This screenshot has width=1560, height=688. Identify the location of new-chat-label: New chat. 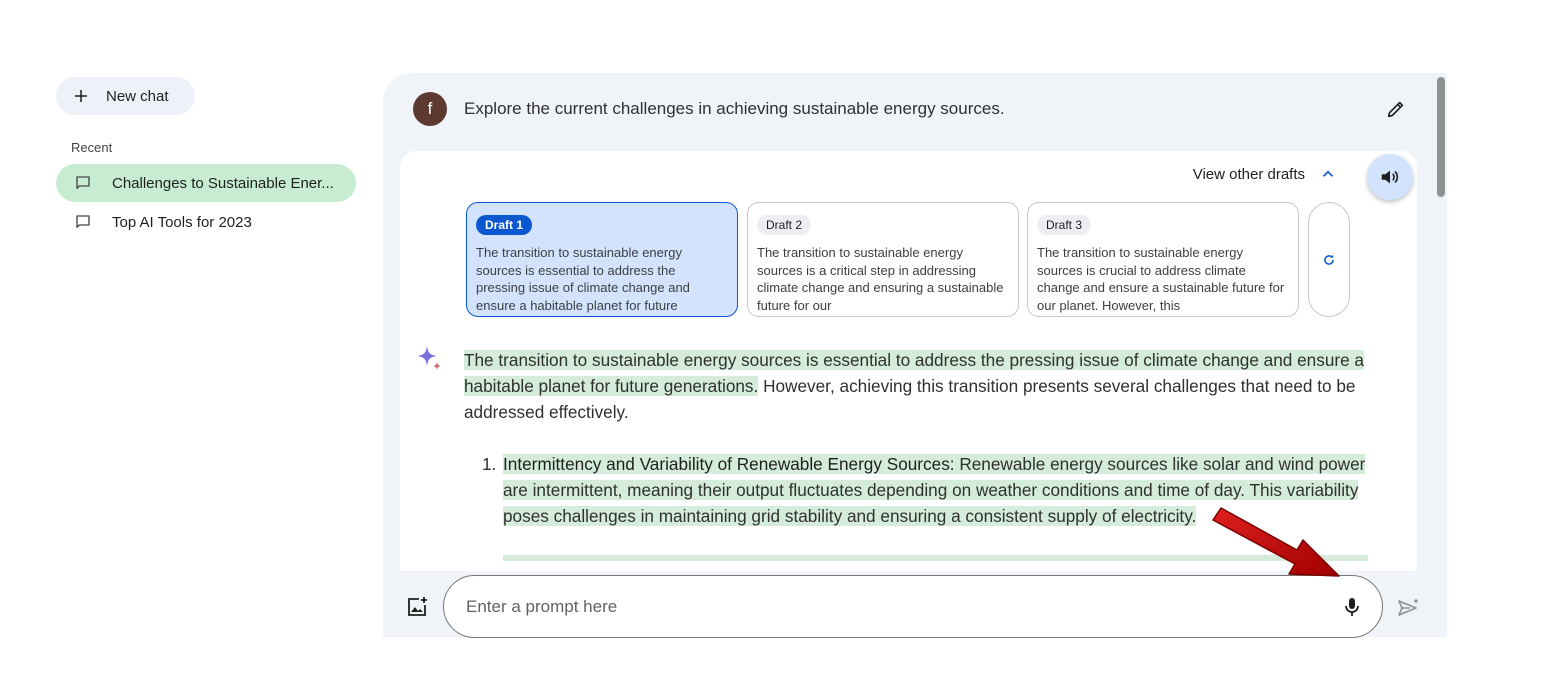
(137, 96).